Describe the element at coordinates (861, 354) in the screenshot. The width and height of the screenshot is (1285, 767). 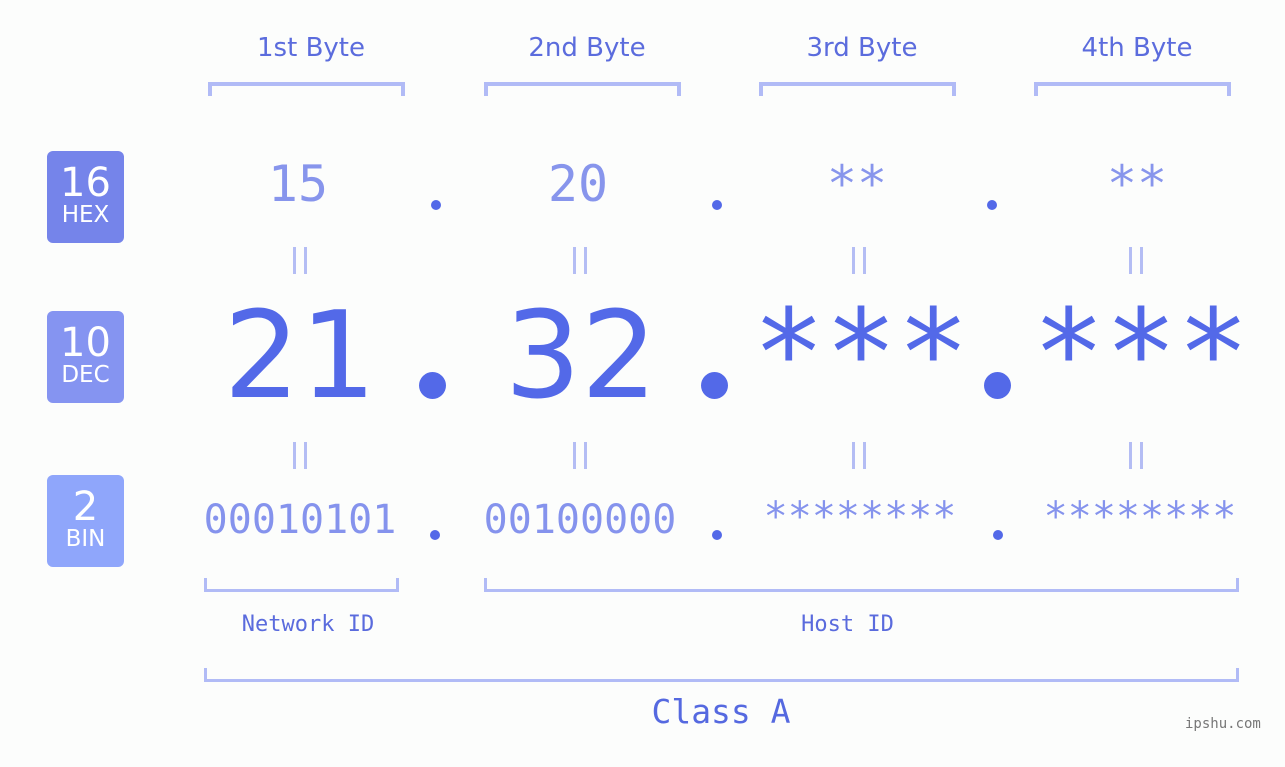
I see `dec-byte-3: ***` at that location.